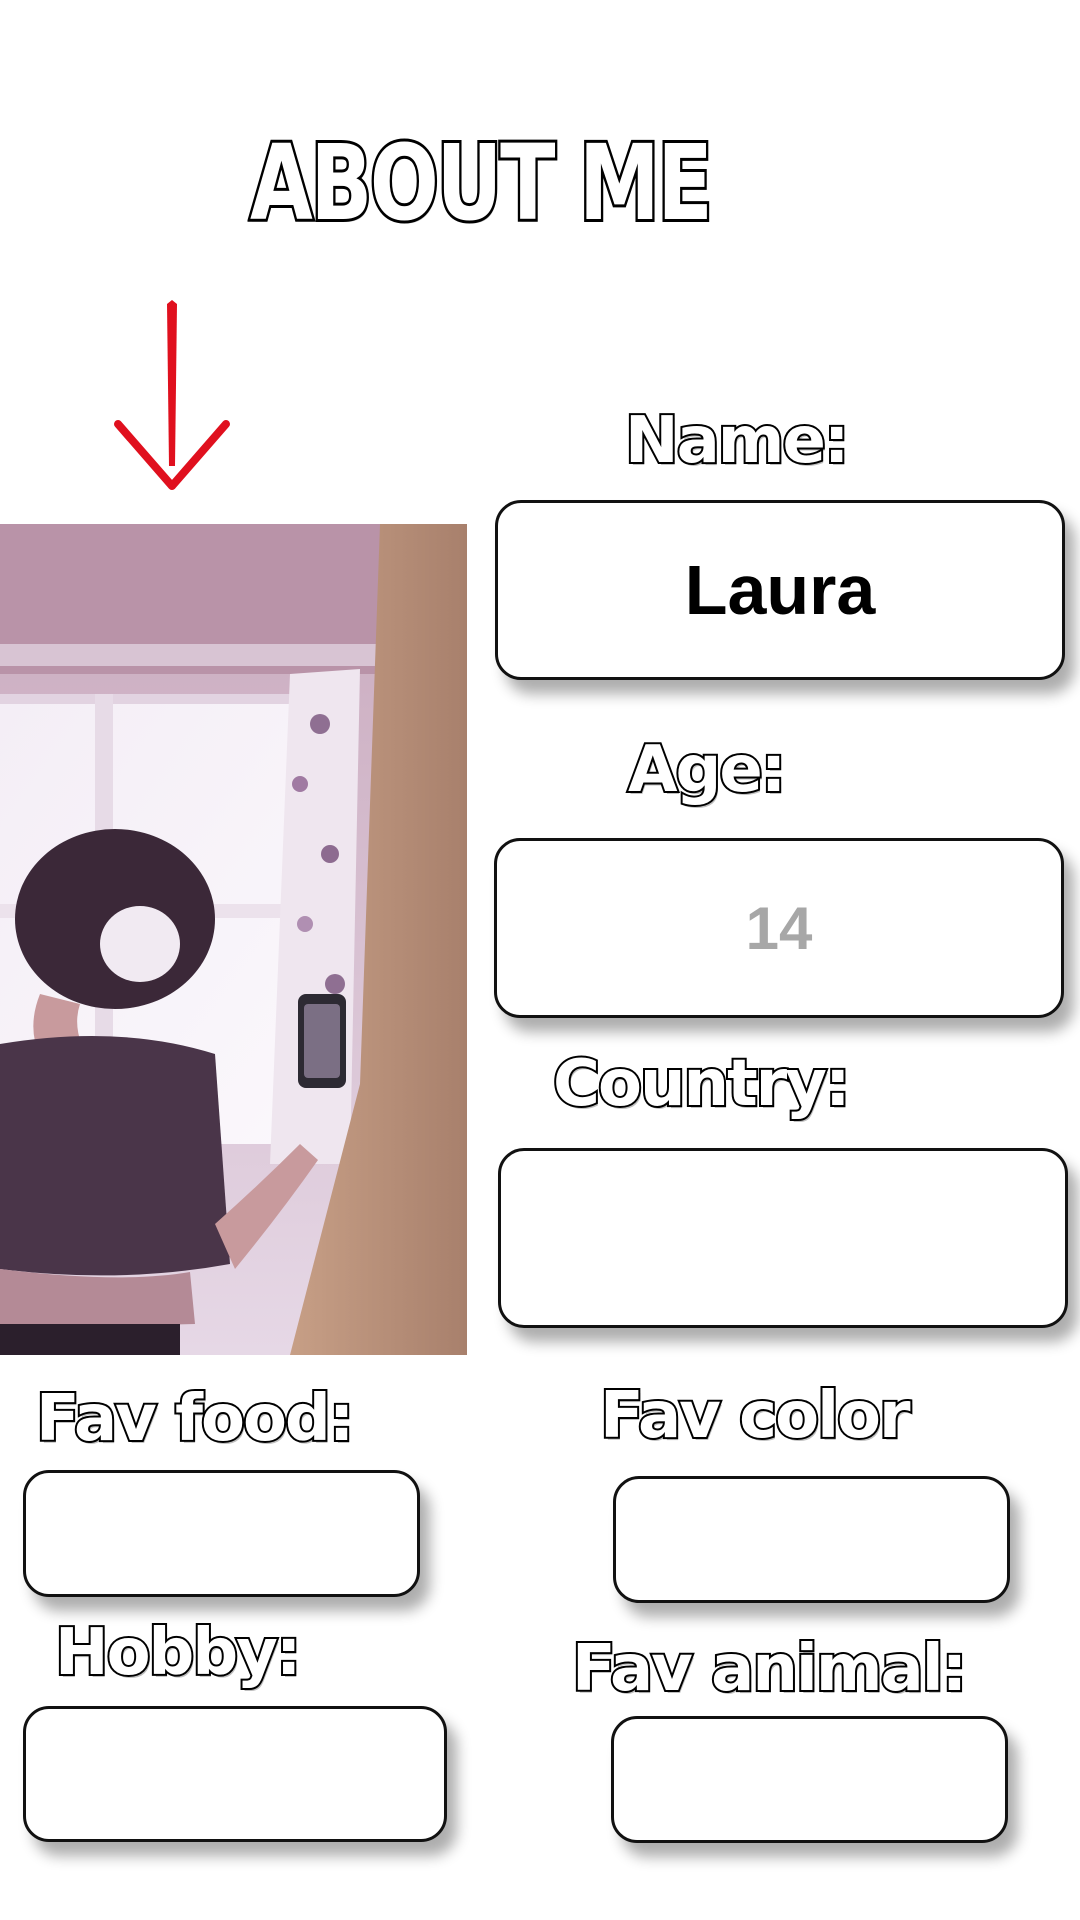  I want to click on fav-food-field, so click(221, 1533).